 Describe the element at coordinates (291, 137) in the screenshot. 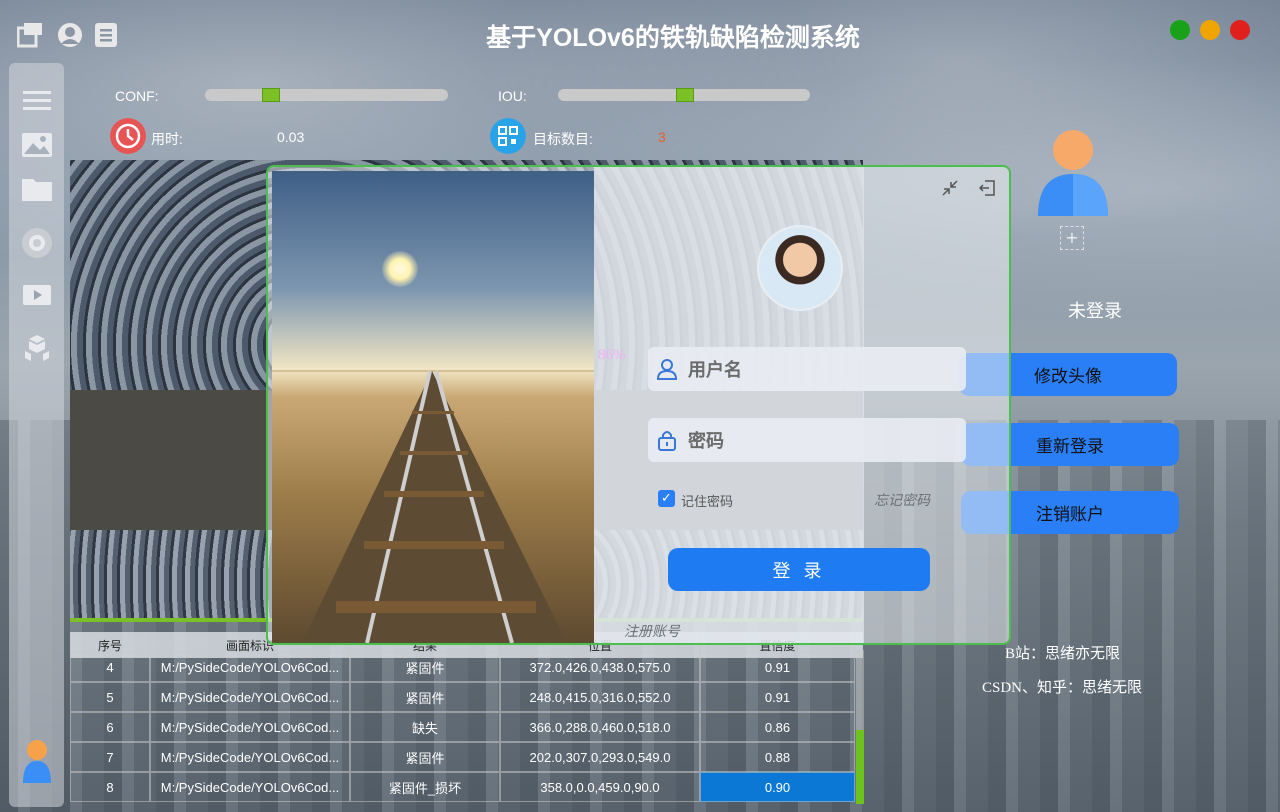

I see `time-value: 0.03` at that location.